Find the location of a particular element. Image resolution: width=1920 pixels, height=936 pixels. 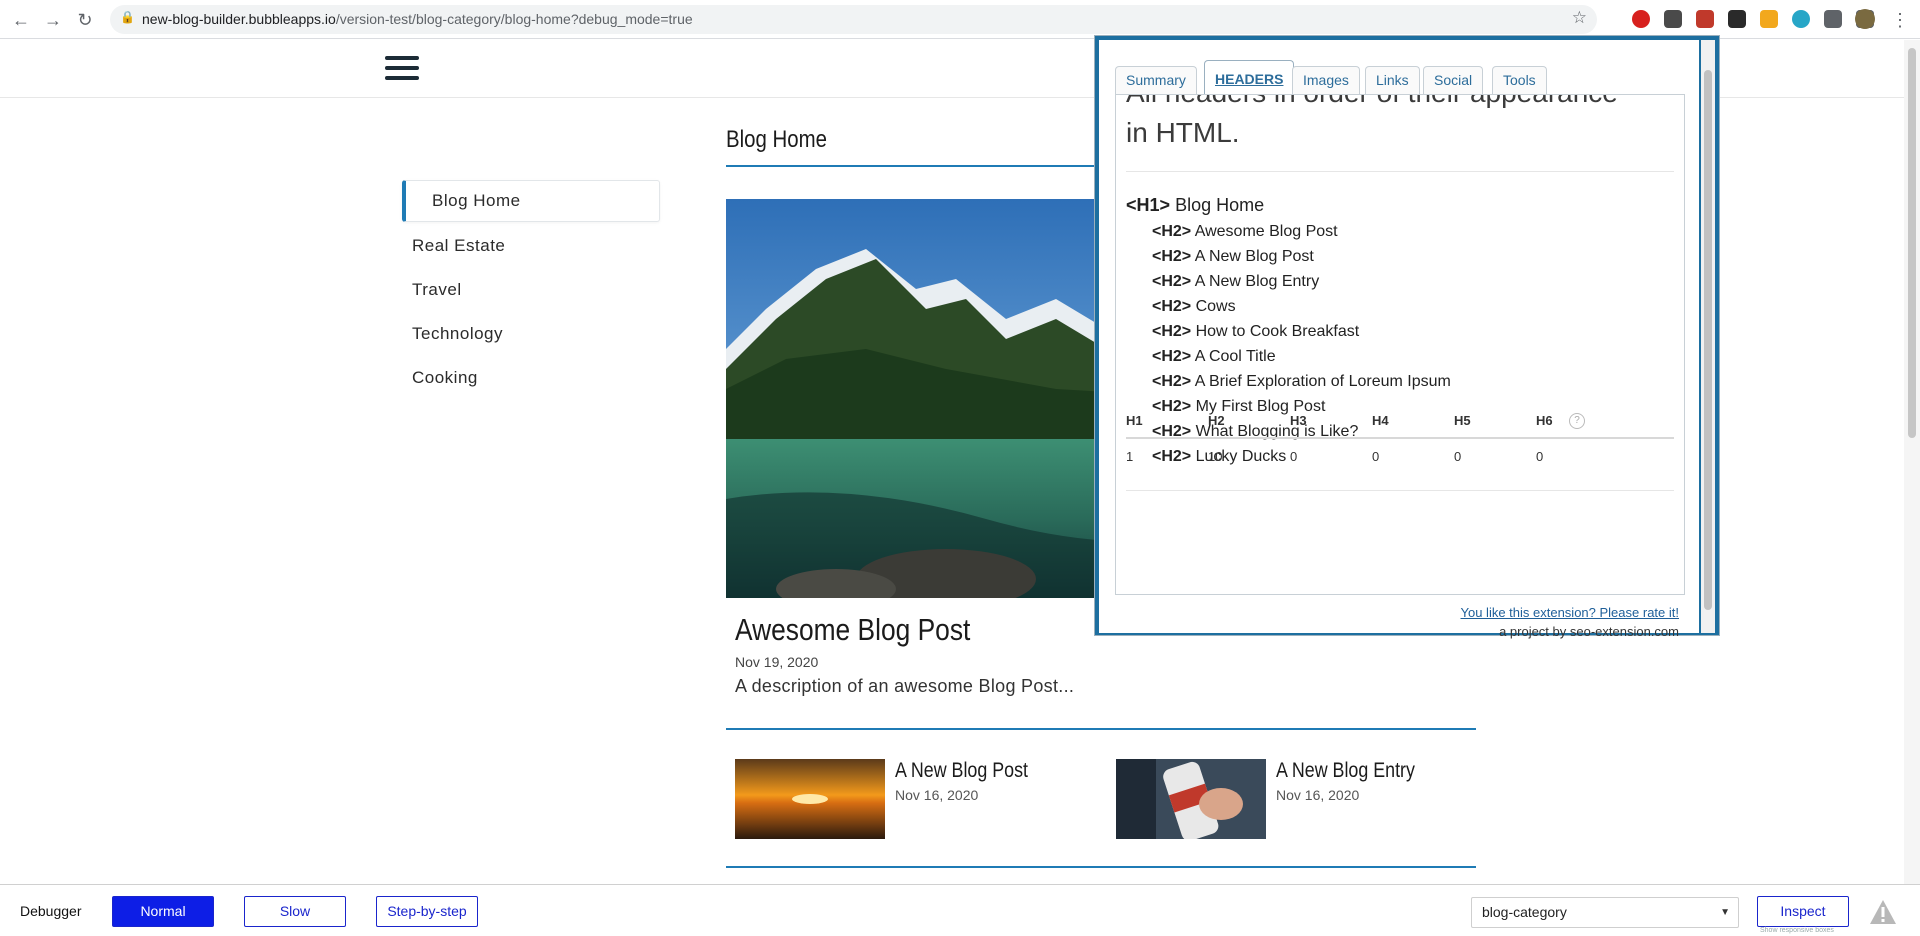

help-icon: ? is located at coordinates (1577, 421).